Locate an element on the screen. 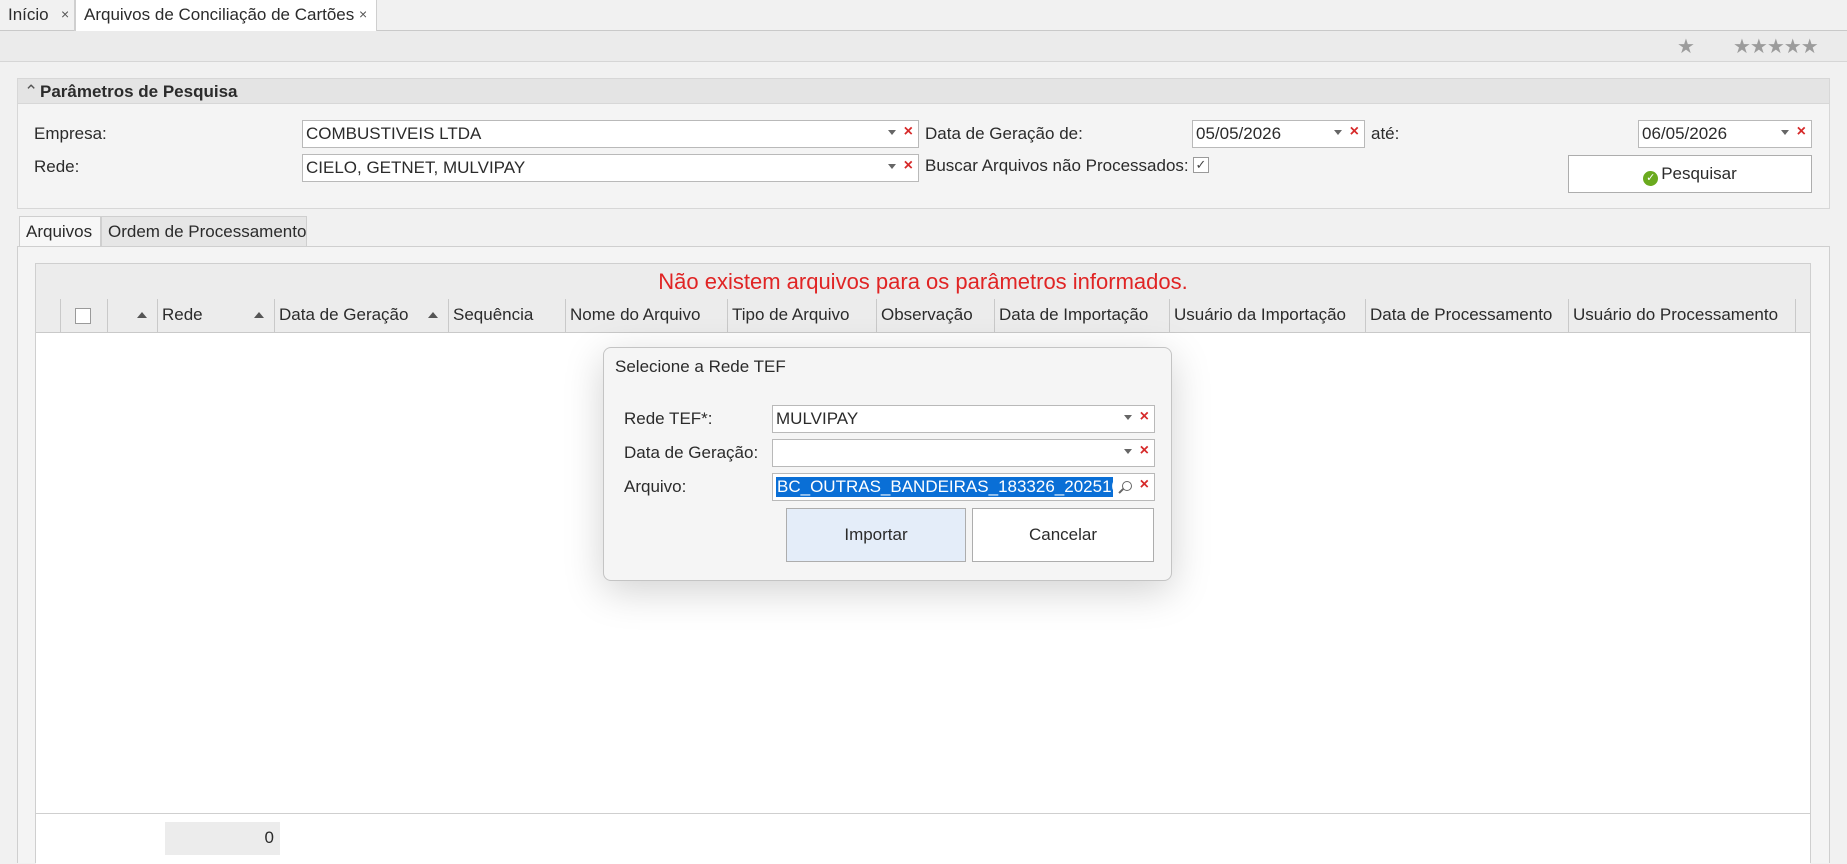 This screenshot has width=1847, height=864. column-data-processamento: Data de Processamento is located at coordinates (1467, 315).